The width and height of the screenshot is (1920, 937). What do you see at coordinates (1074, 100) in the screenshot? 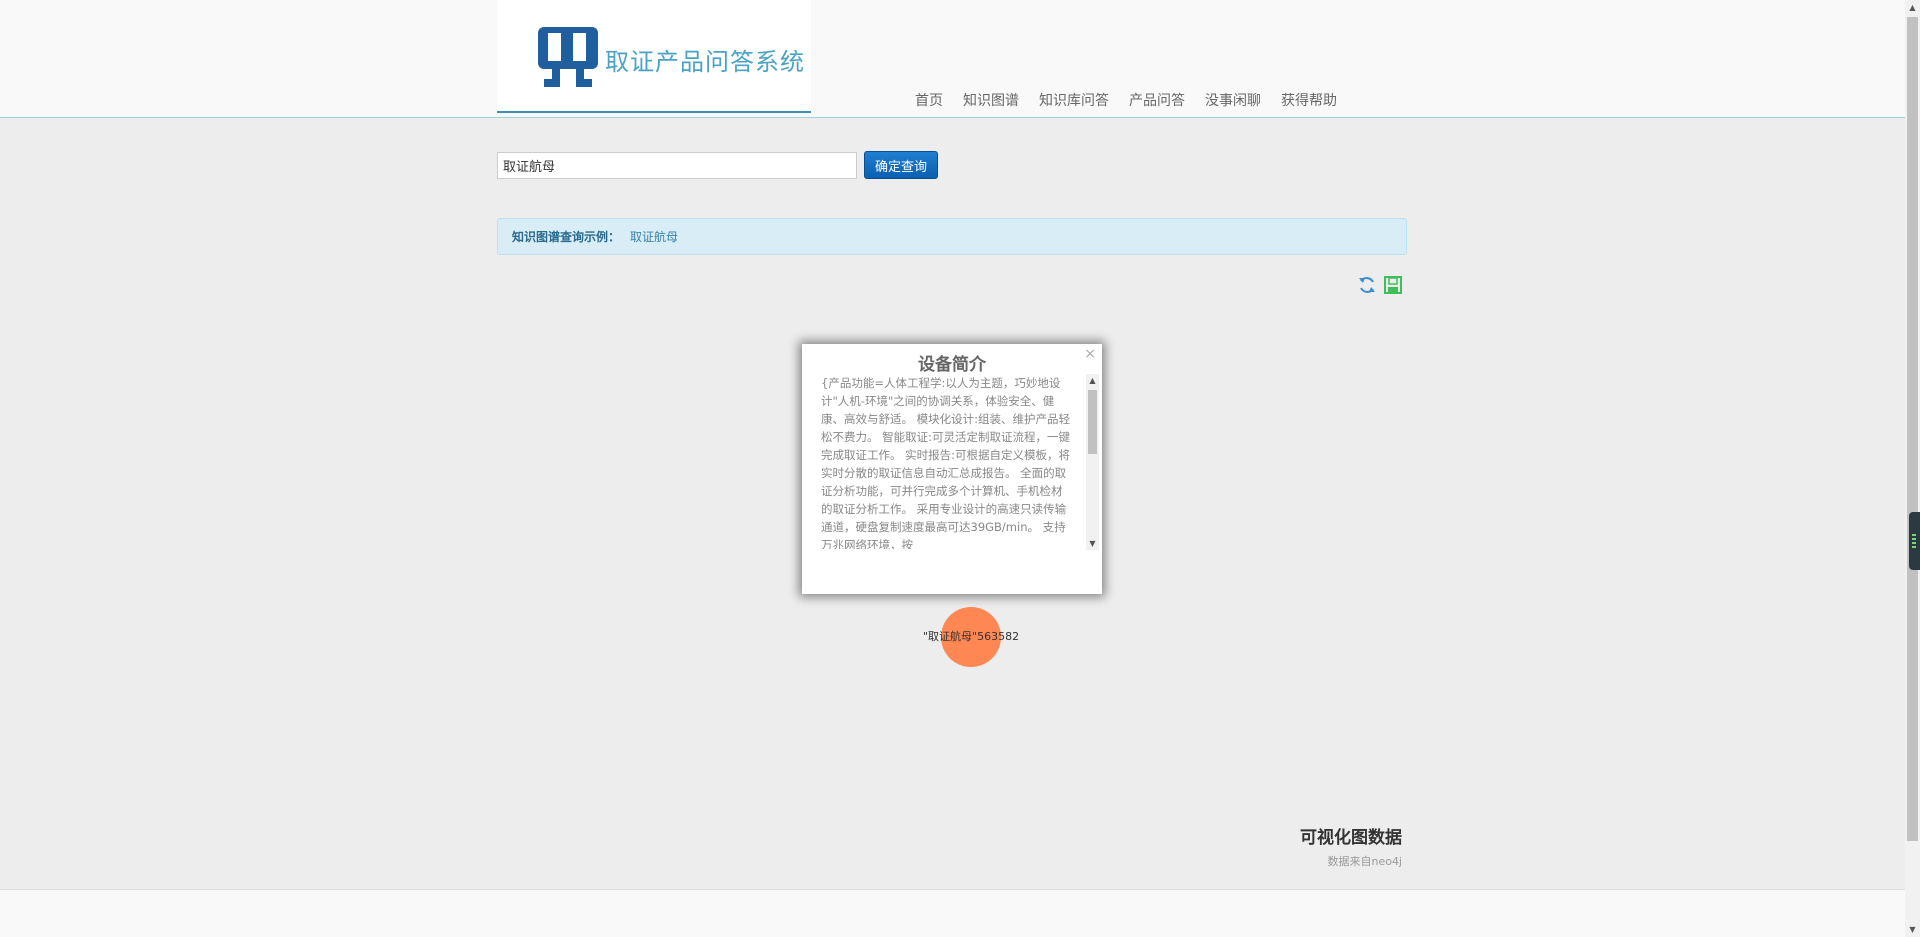
I see `nav-item-kb-qa: 知识库问答` at bounding box center [1074, 100].